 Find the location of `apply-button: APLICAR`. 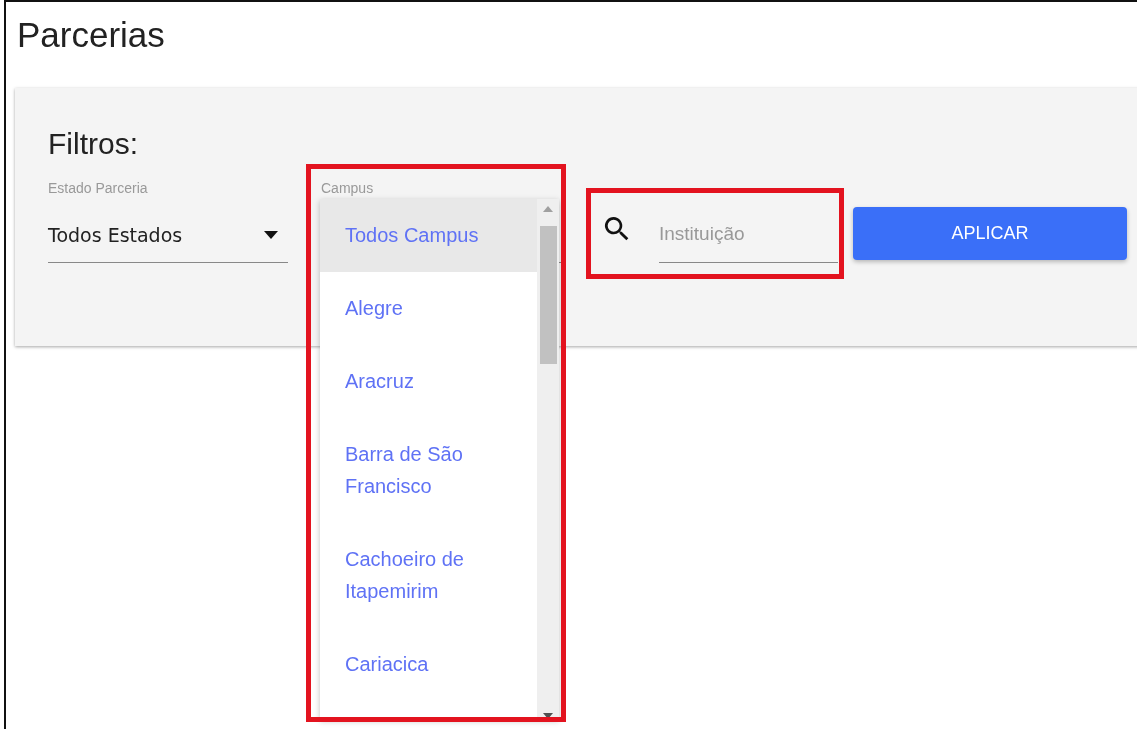

apply-button: APLICAR is located at coordinates (990, 233).